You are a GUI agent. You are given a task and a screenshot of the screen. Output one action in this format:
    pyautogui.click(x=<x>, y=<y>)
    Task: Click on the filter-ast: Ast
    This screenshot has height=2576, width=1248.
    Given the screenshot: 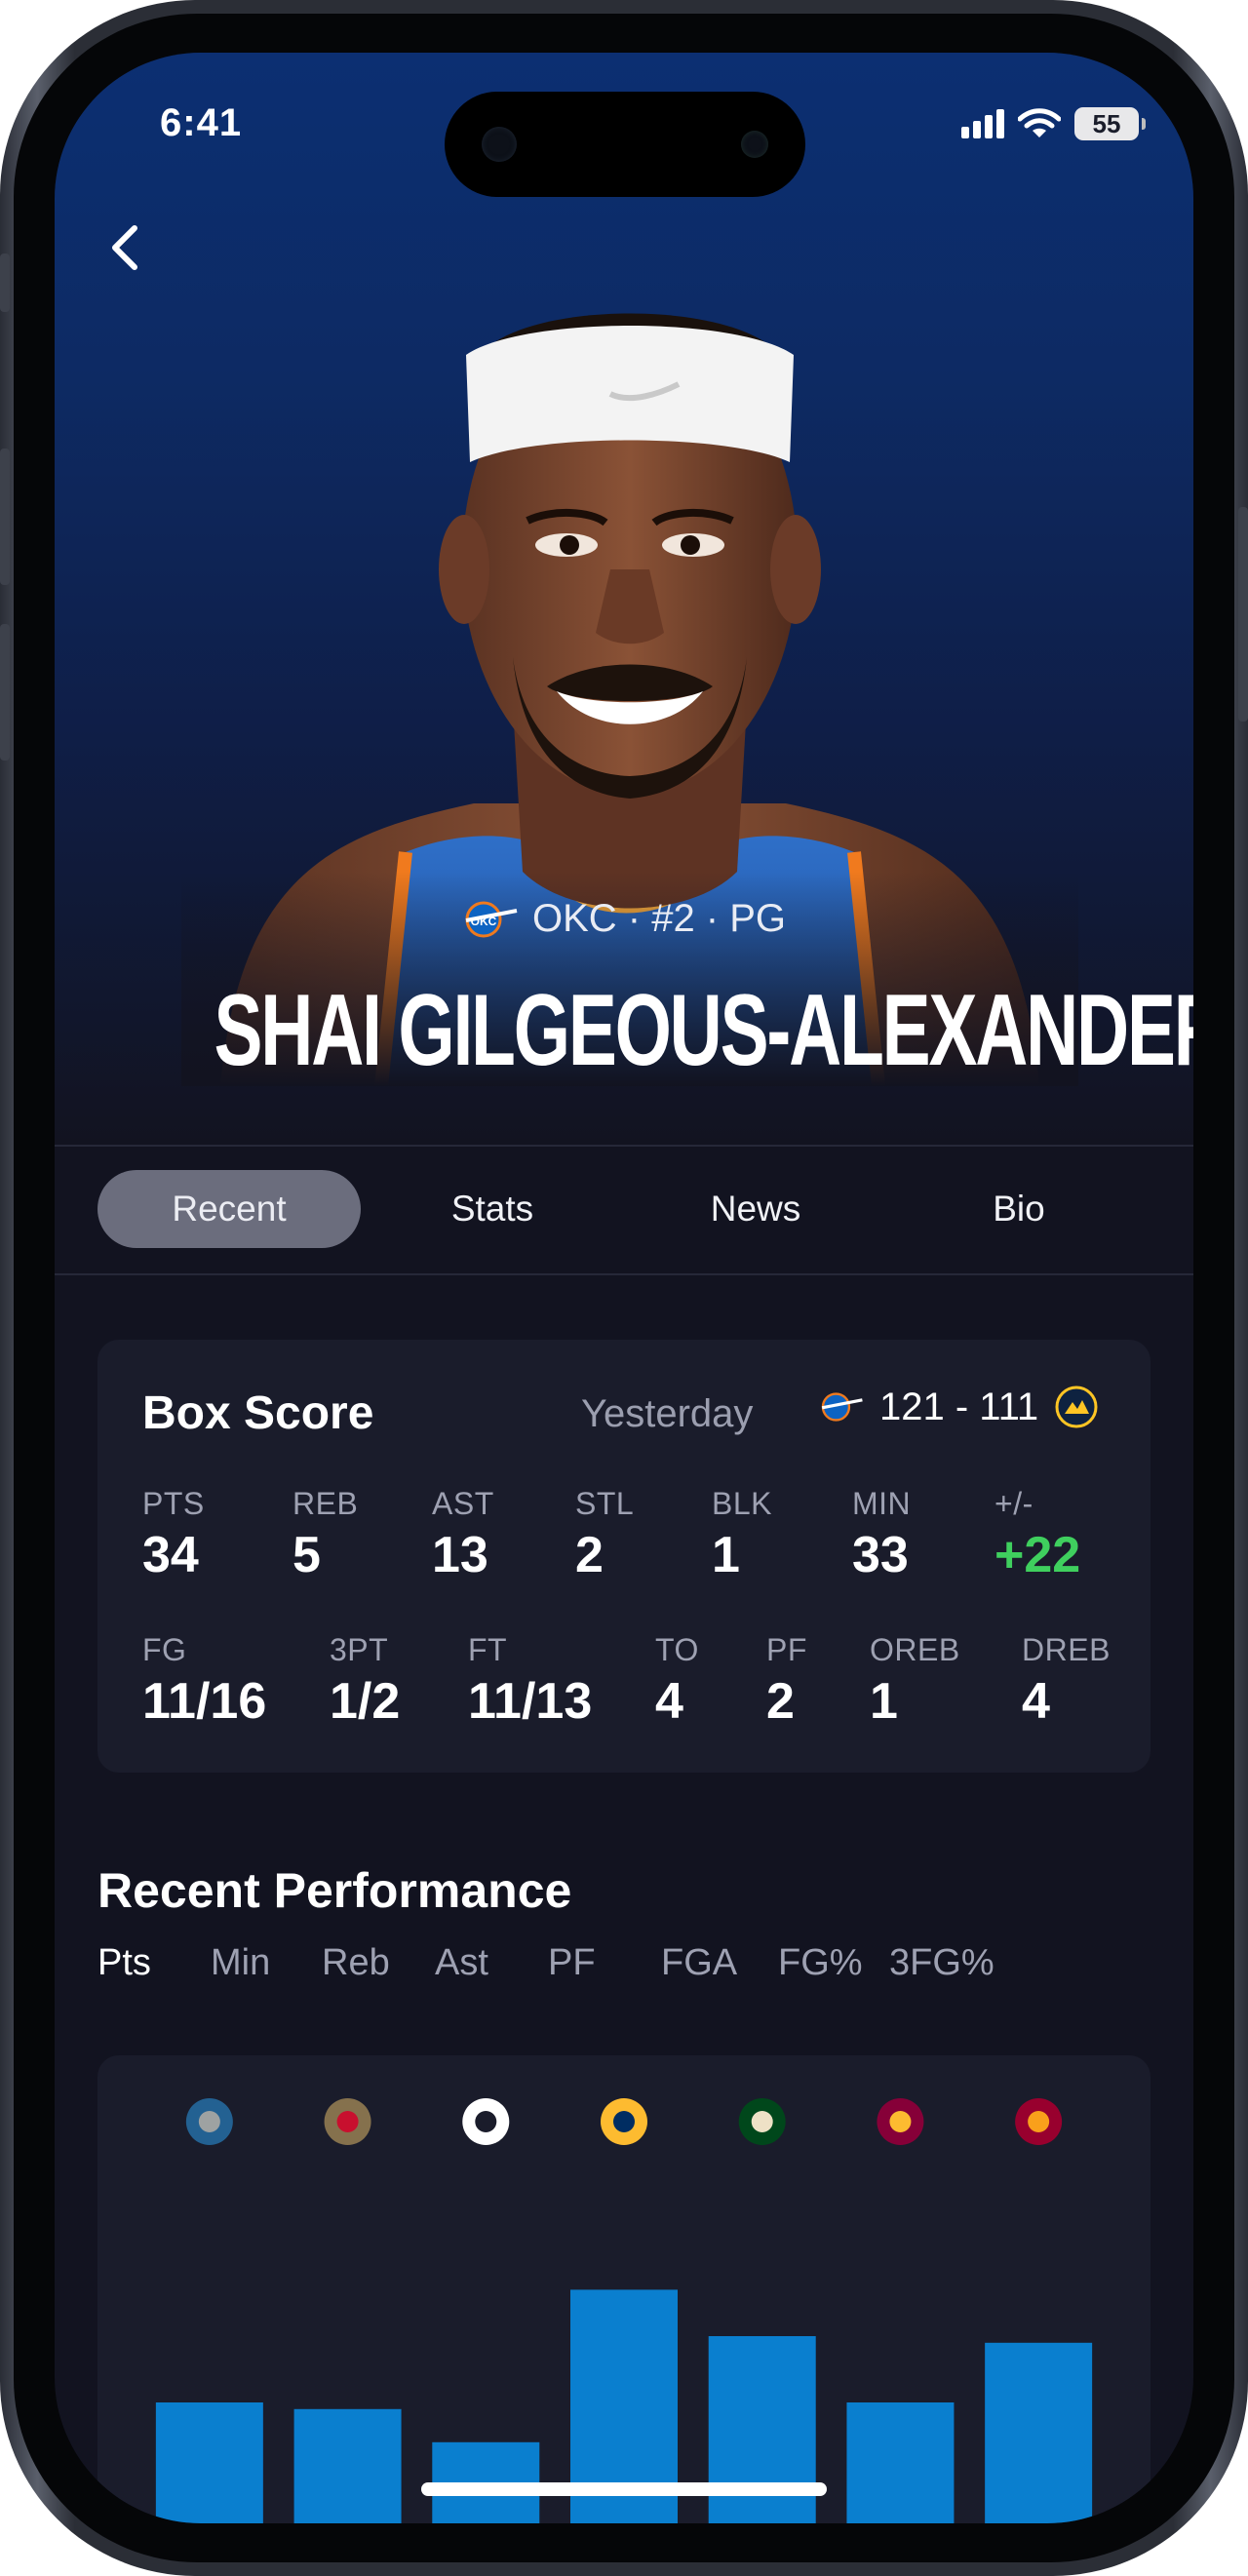 What is the action you would take?
    pyautogui.click(x=461, y=1963)
    